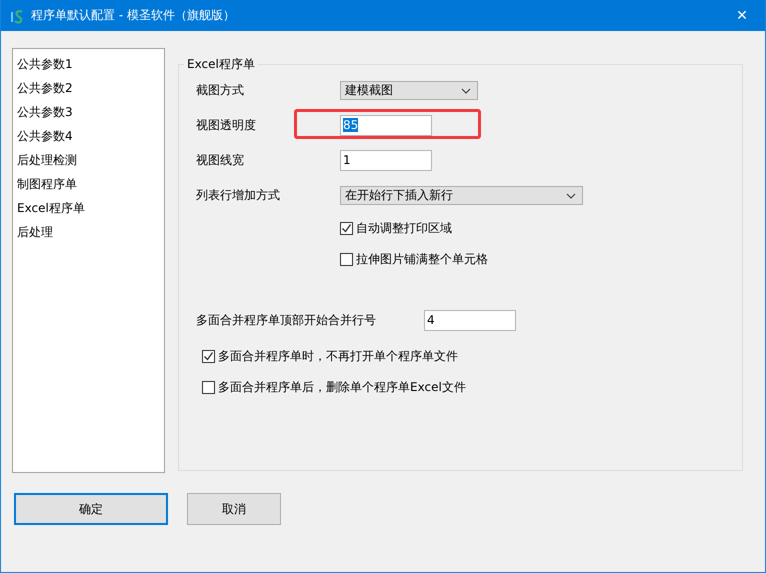 The image size is (766, 573). Describe the element at coordinates (742, 16) in the screenshot. I see `close-button: ✕` at that location.